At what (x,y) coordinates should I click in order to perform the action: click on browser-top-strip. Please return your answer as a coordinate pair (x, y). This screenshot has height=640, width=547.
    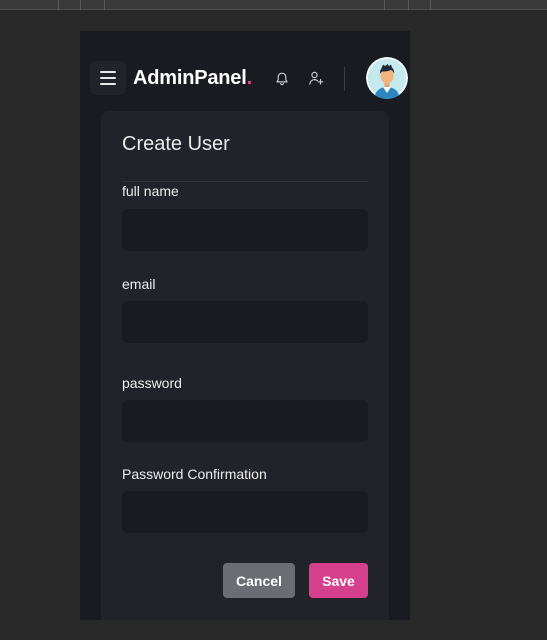
    Looking at the image, I should click on (273, 5).